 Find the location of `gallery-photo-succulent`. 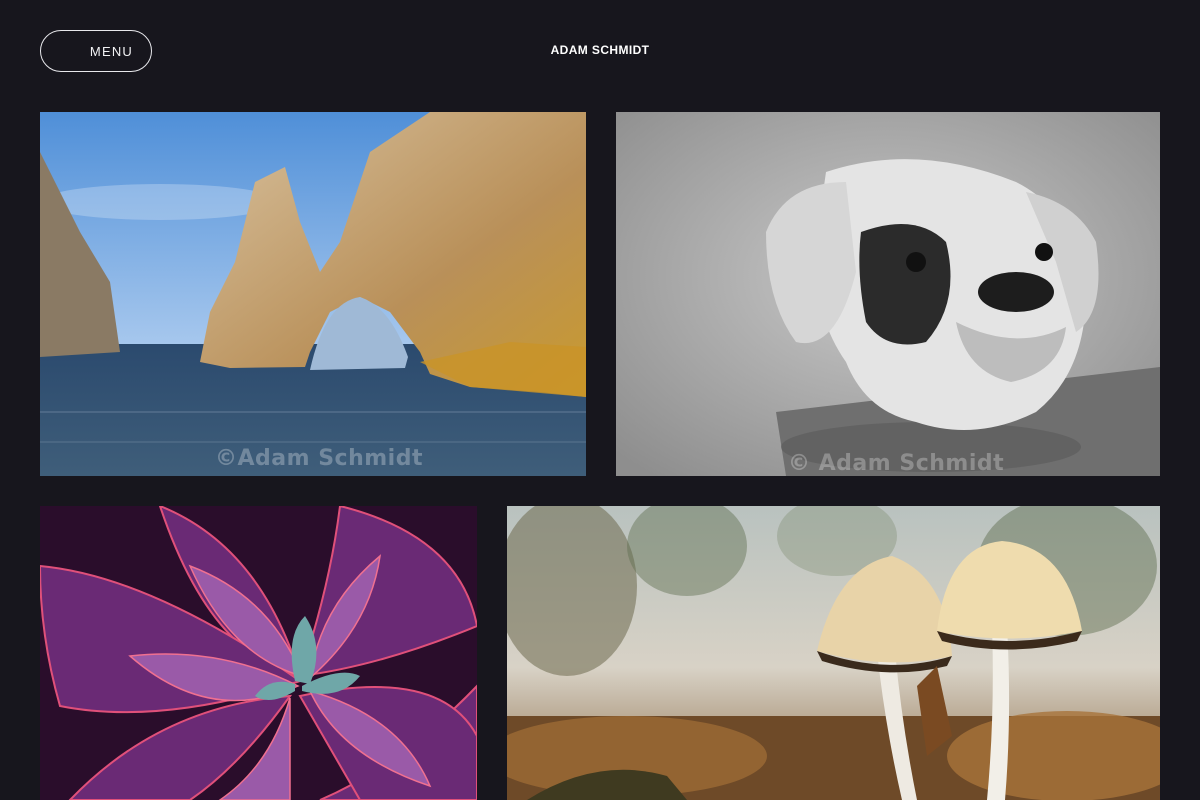

gallery-photo-succulent is located at coordinates (258, 653).